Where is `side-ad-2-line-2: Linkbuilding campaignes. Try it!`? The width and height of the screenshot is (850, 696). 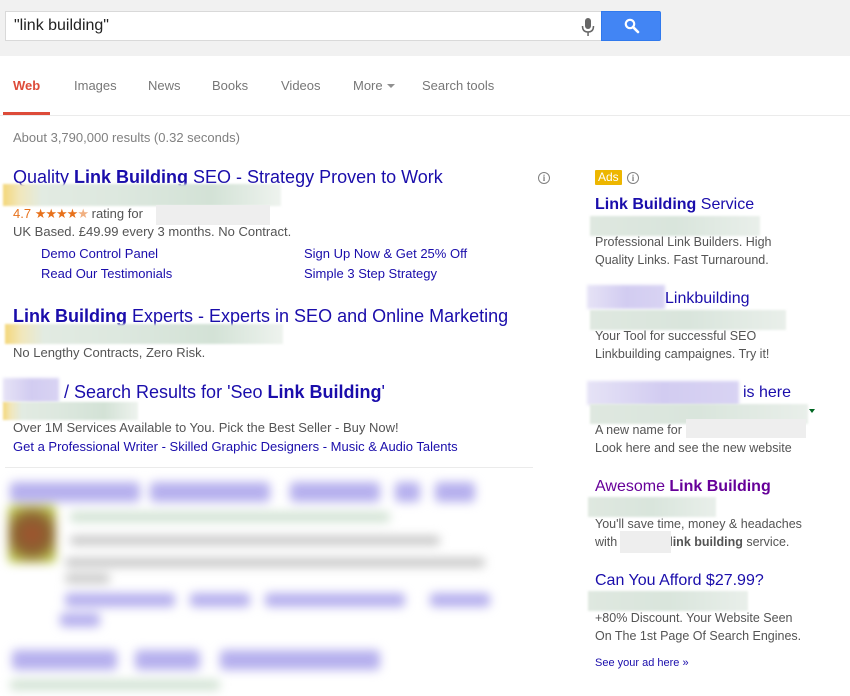 side-ad-2-line-2: Linkbuilding campaignes. Try it! is located at coordinates (682, 354).